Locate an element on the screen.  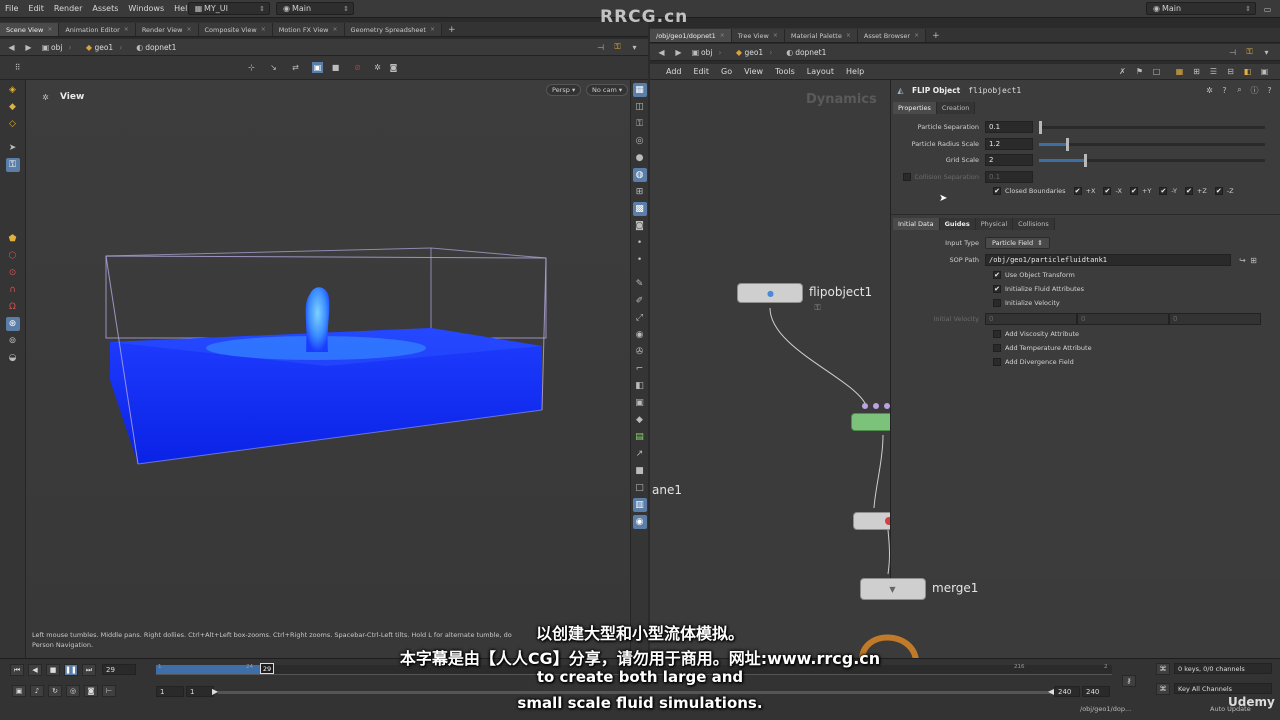
particle-radius-scale-field: 1.2 is located at coordinates (1009, 144).